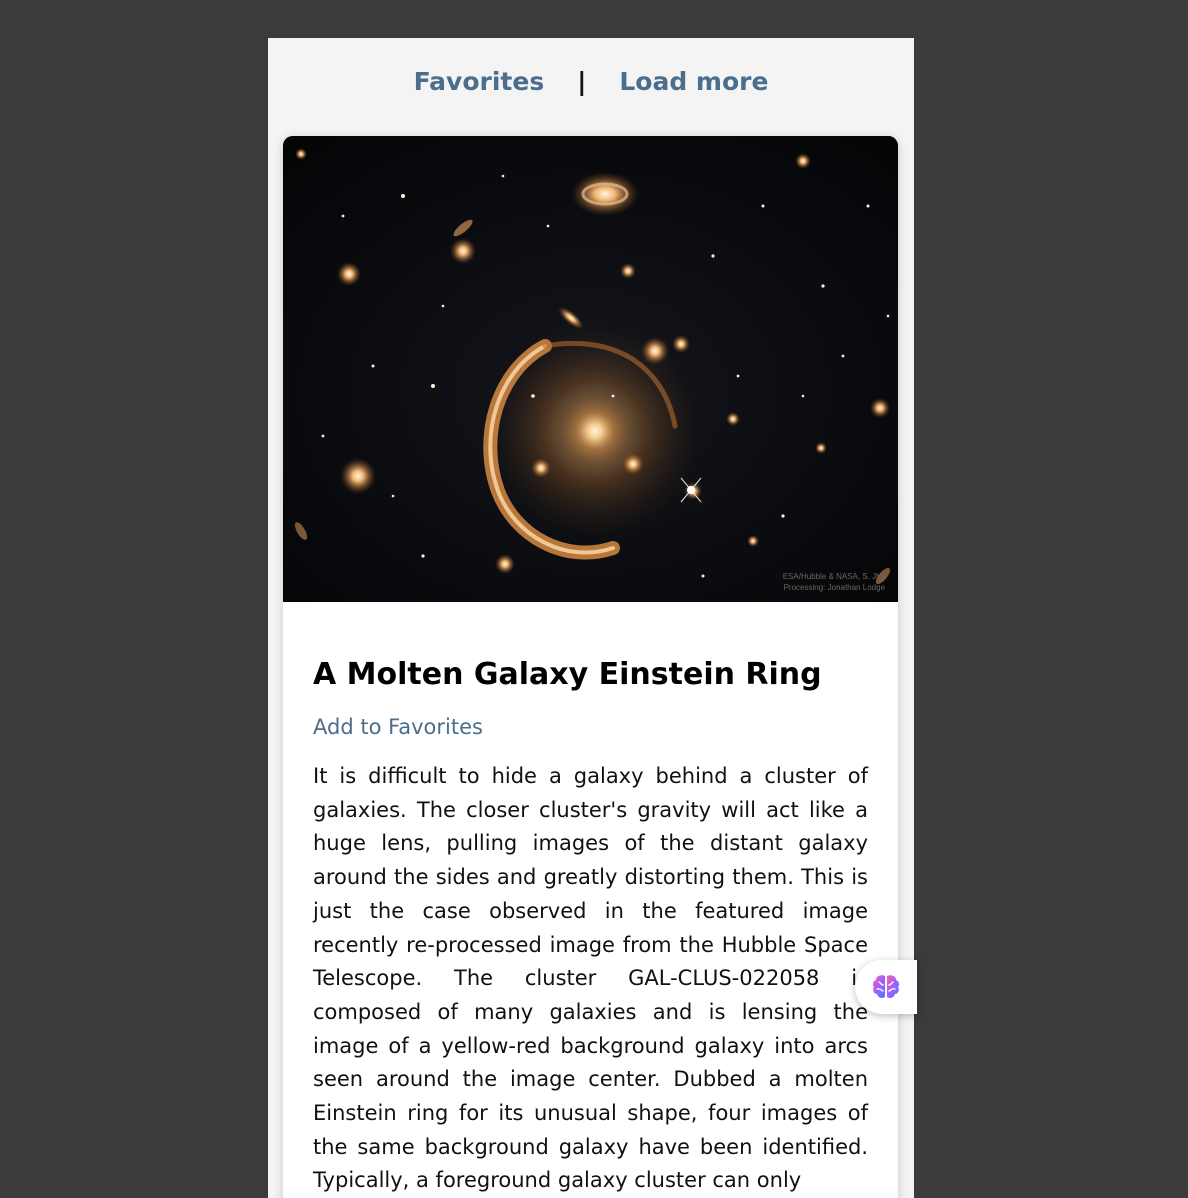  I want to click on load-more-link: Load more, so click(693, 81).